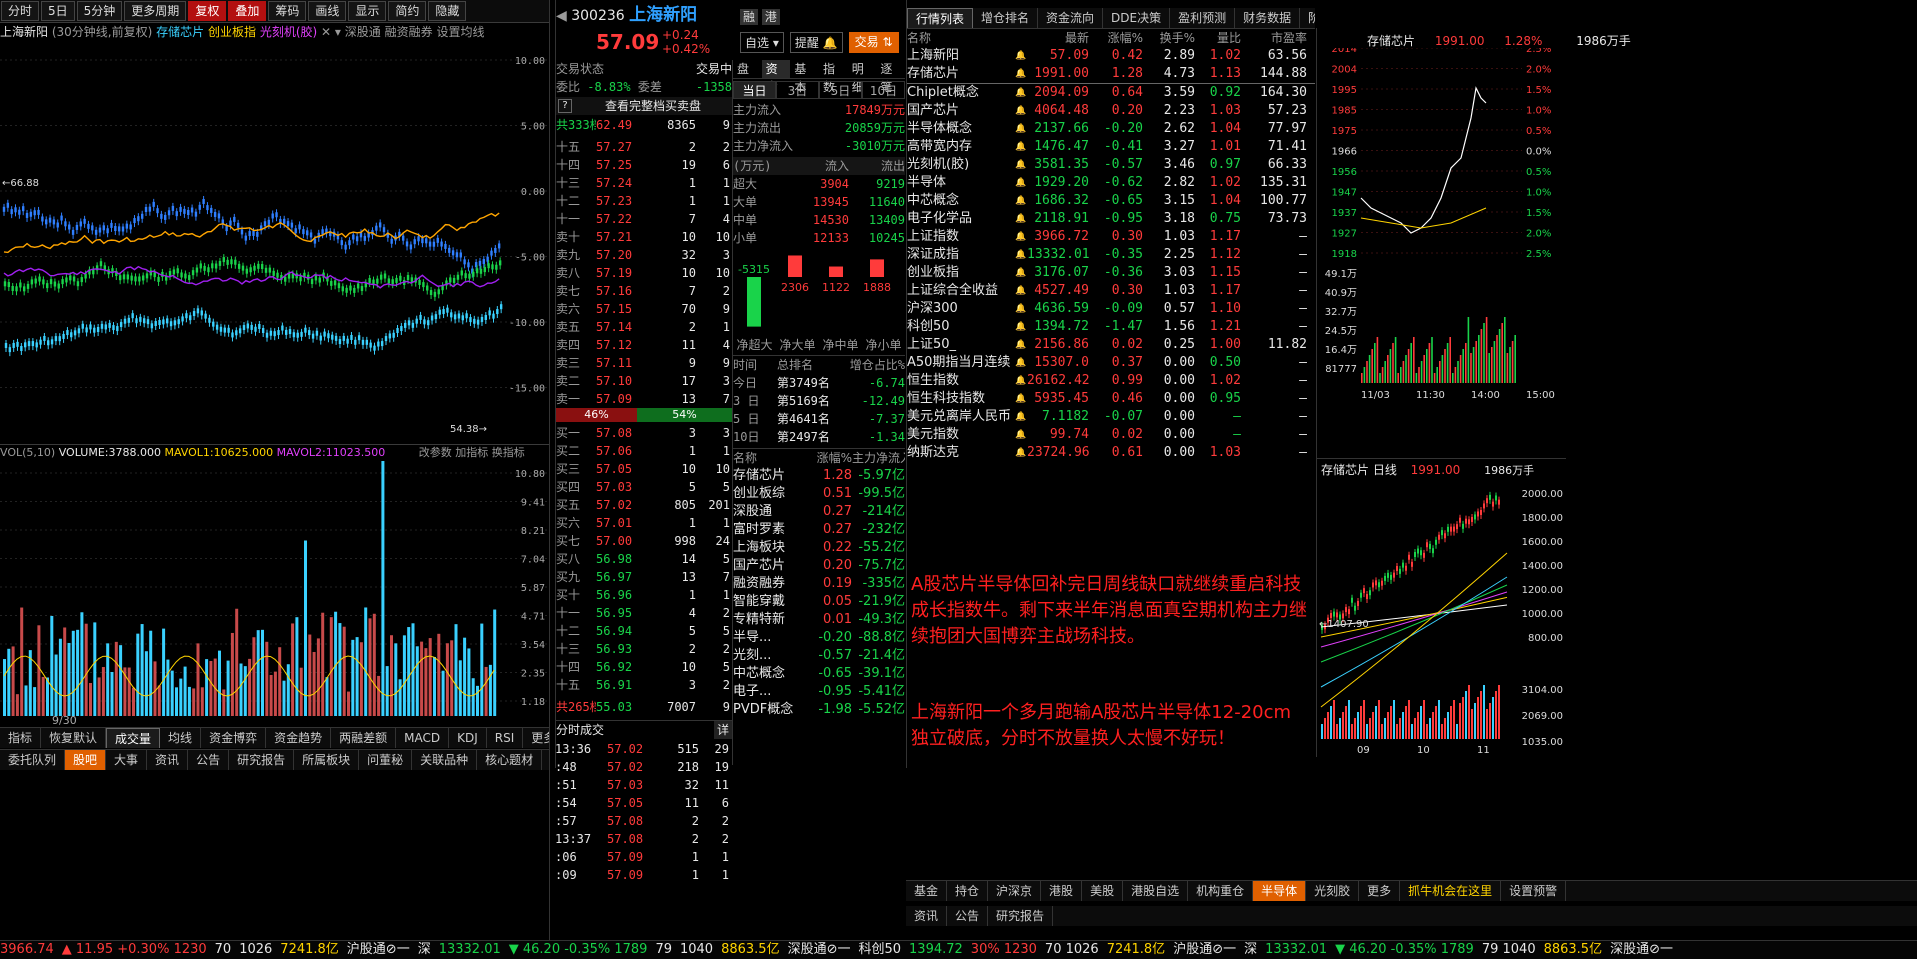  What do you see at coordinates (1111, 363) in the screenshot?
I see `watchlist-row: A50期指当月连续 🔔 15307.0 0.37 0.00 0.50 —` at bounding box center [1111, 363].